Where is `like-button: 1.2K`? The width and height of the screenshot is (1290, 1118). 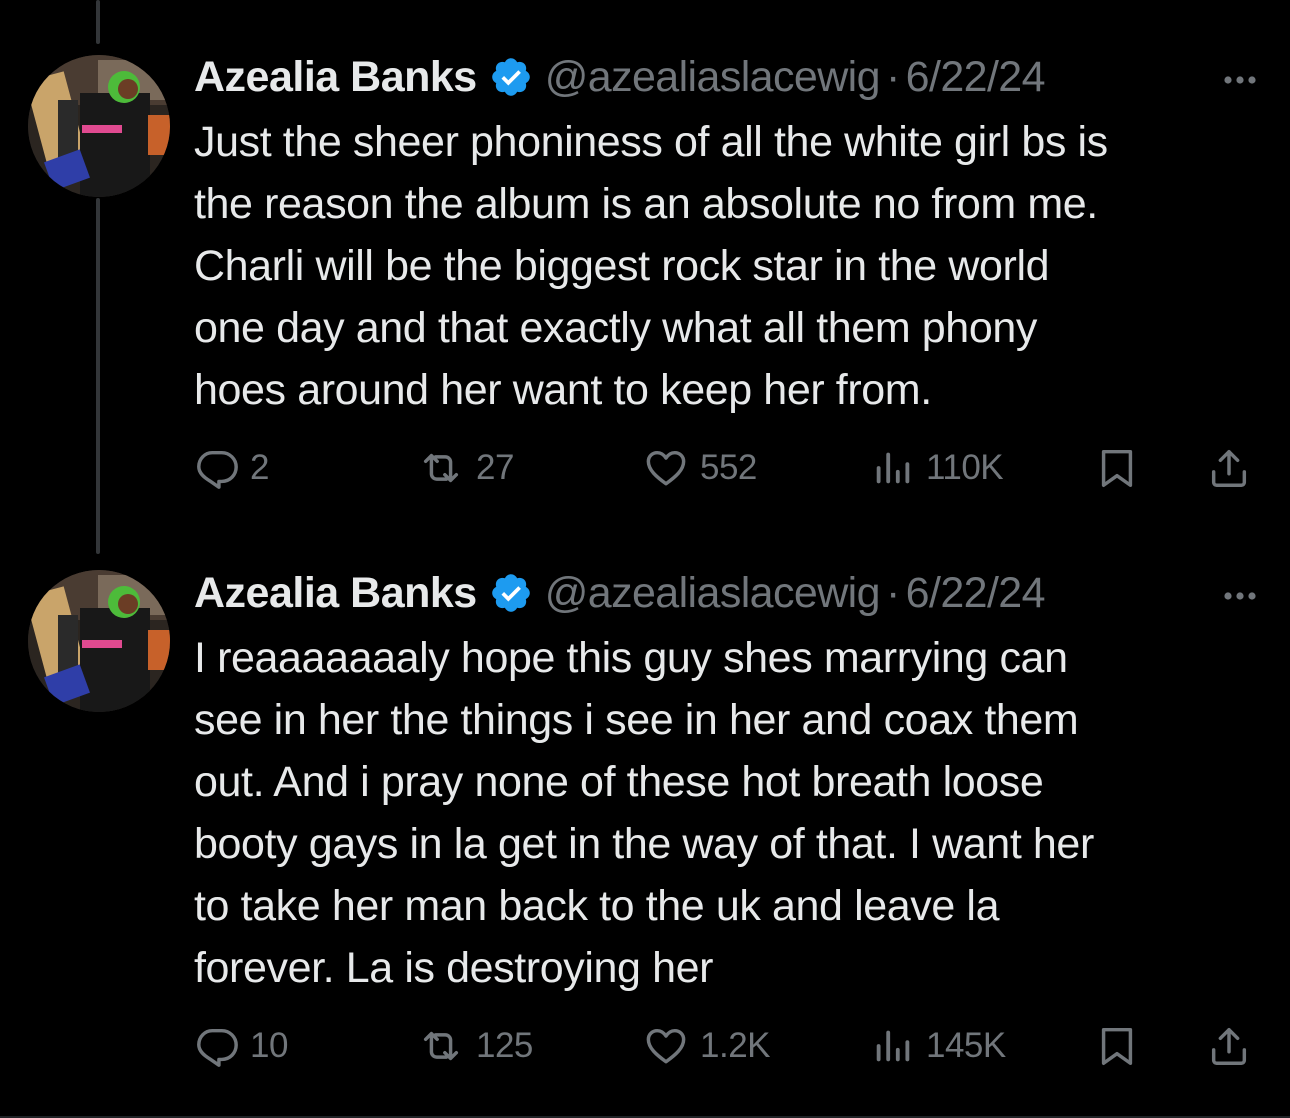 like-button: 1.2K is located at coordinates (706, 1046).